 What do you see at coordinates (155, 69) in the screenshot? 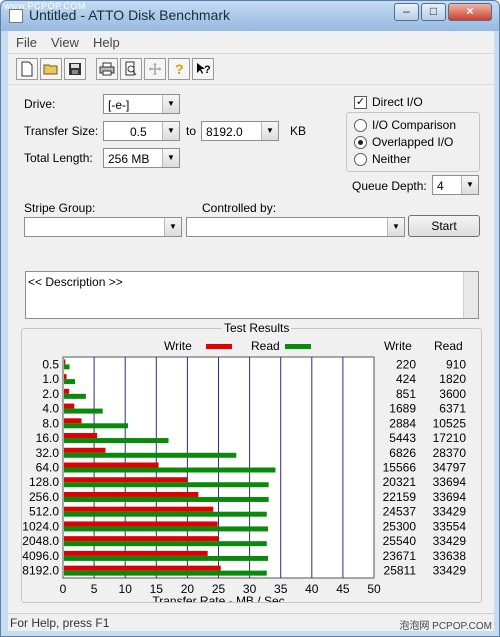
I see `move-icon` at bounding box center [155, 69].